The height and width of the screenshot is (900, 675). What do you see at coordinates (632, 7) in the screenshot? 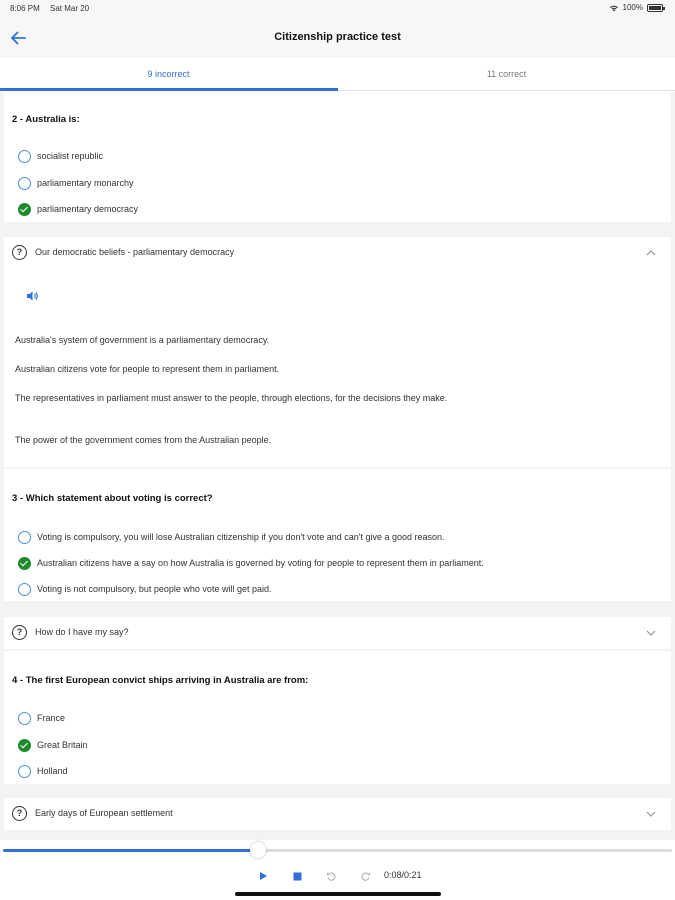
I see `battery-percent: 100%` at bounding box center [632, 7].